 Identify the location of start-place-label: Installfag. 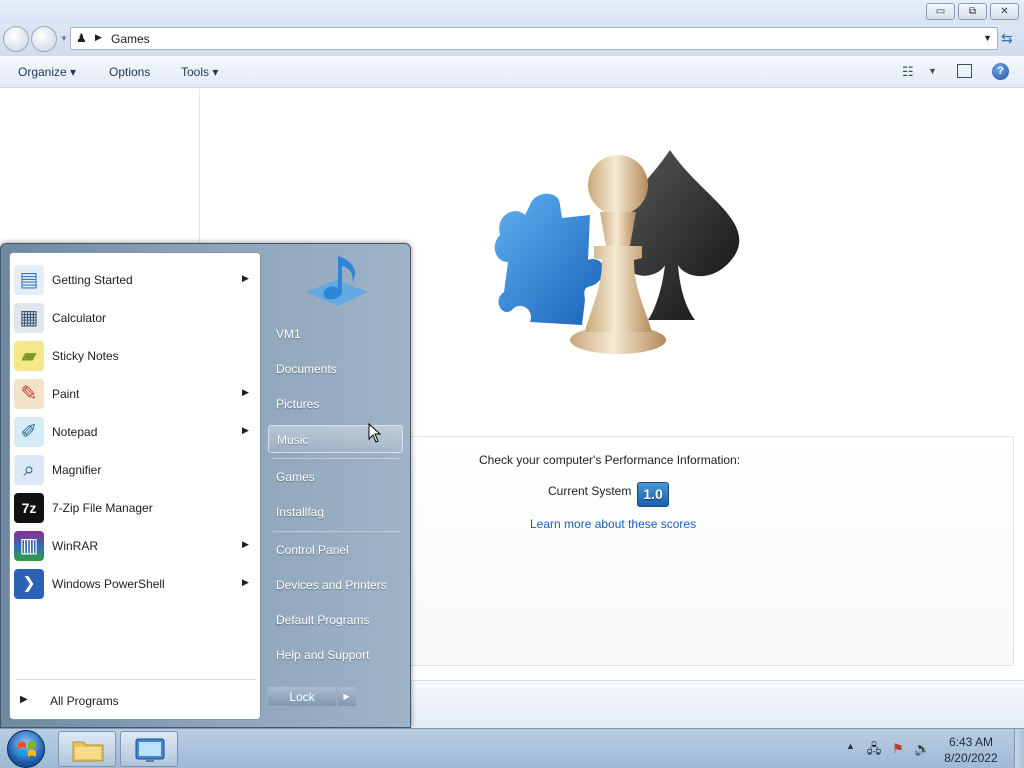
(300, 512).